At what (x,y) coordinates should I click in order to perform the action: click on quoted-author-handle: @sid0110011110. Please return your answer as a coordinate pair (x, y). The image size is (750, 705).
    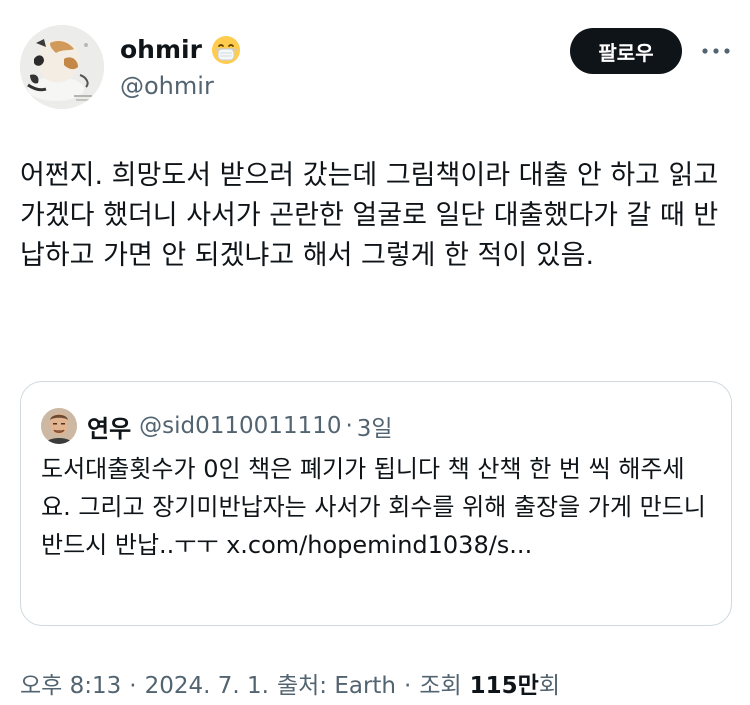
    Looking at the image, I should click on (240, 426).